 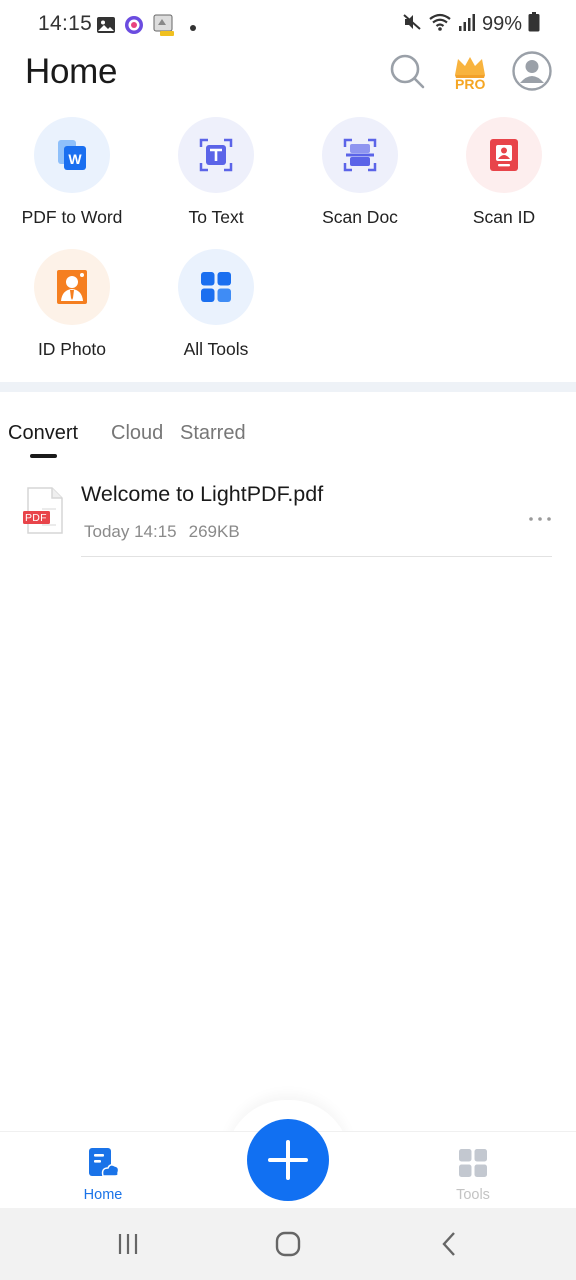 What do you see at coordinates (36, 518) in the screenshot?
I see `pdf-badge: PDF` at bounding box center [36, 518].